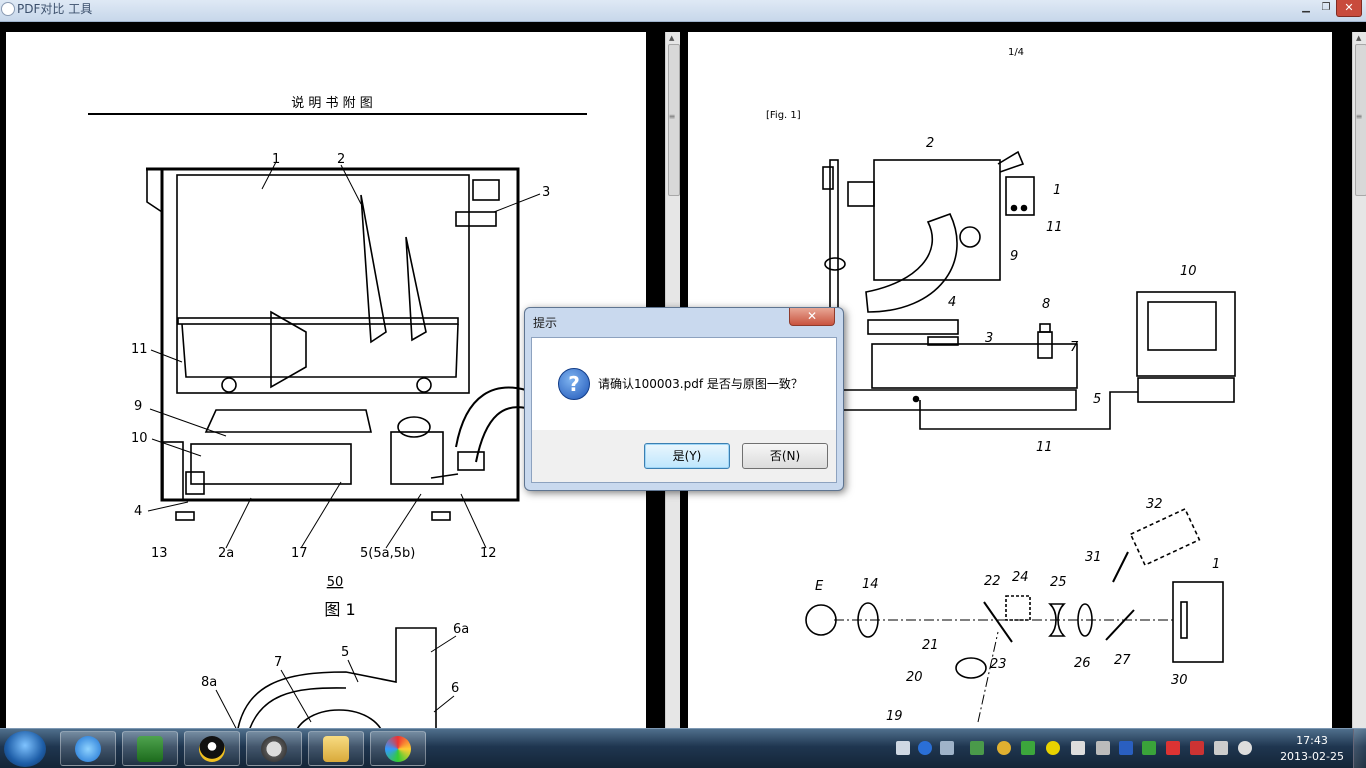 This screenshot has height=768, width=1366. What do you see at coordinates (335, 582) in the screenshot?
I see `left-fig-number: 50` at bounding box center [335, 582].